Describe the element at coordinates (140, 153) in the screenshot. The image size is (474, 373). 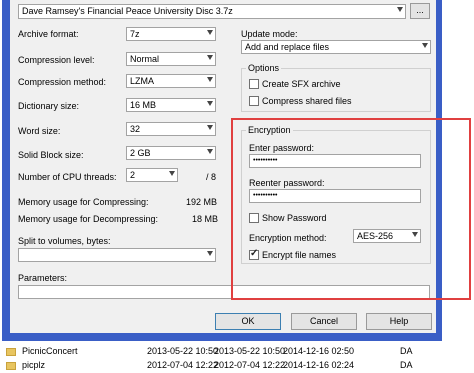
I see `solid-block-size-value: 2 GB` at that location.